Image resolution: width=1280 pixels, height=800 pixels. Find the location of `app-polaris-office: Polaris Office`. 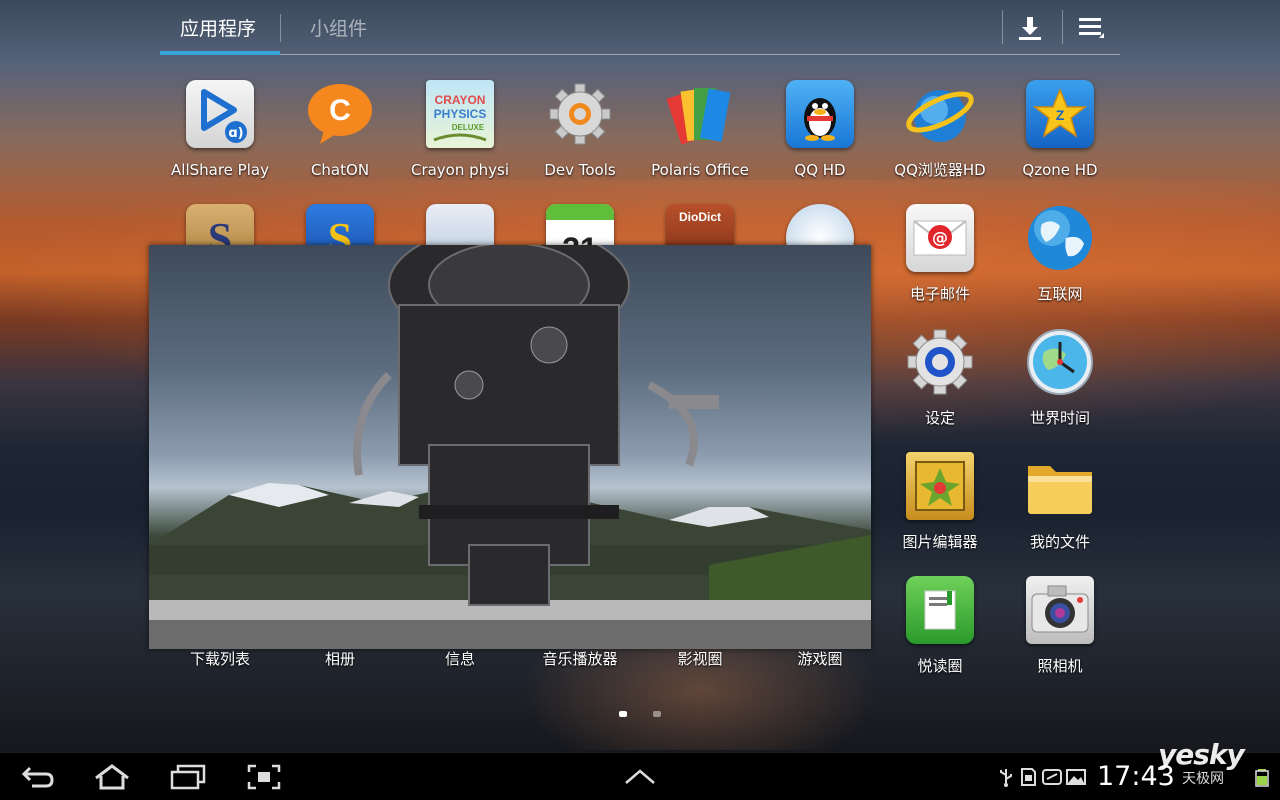

app-polaris-office: Polaris Office is located at coordinates (700, 140).